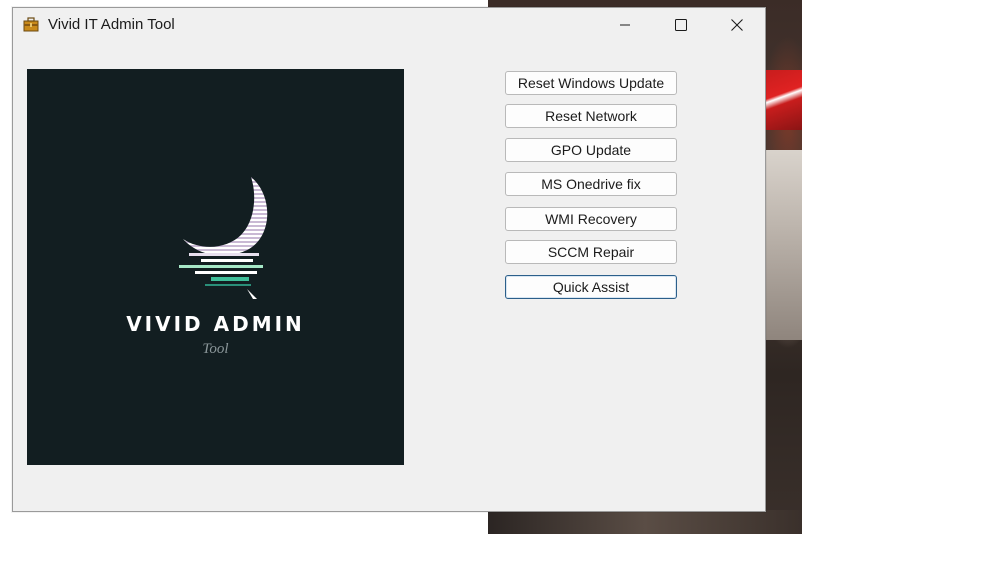  I want to click on logo-title: VIVID ADMIN, so click(215, 324).